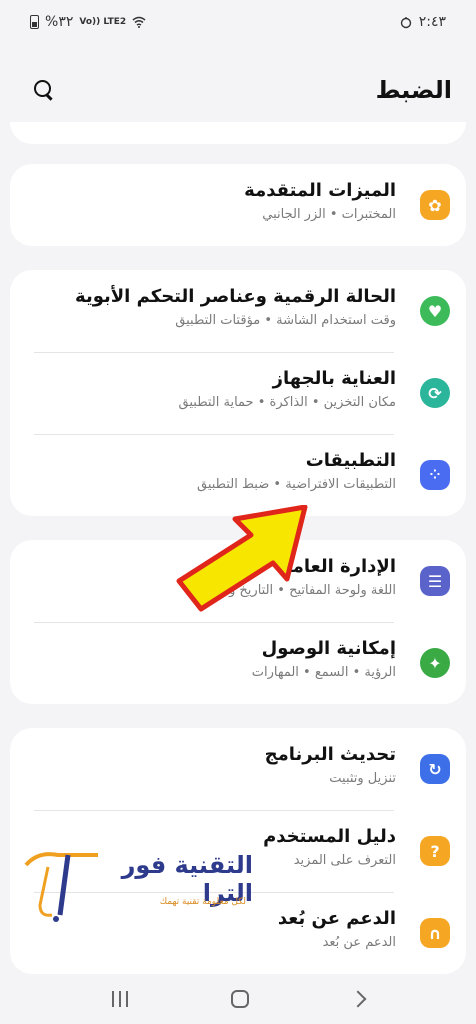  Describe the element at coordinates (435, 311) in the screenshot. I see `heart-icon: ♥` at that location.